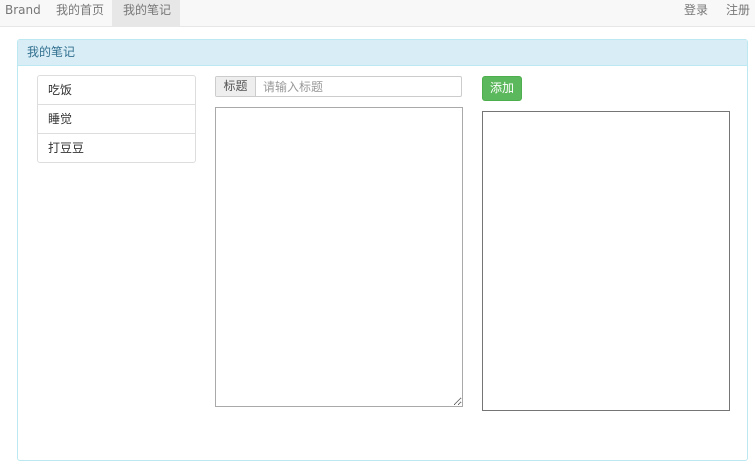  What do you see at coordinates (502, 88) in the screenshot?
I see `add-button: 添加` at bounding box center [502, 88].